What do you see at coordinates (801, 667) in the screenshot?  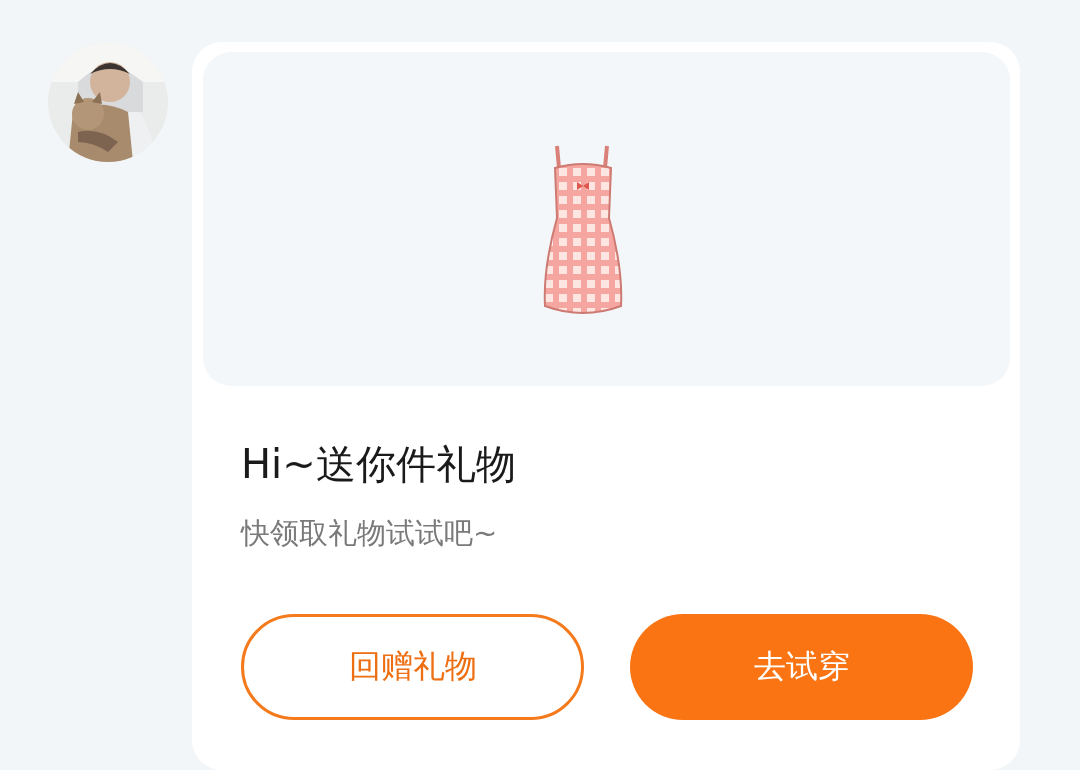 I see `try-on-button: 去试穿` at bounding box center [801, 667].